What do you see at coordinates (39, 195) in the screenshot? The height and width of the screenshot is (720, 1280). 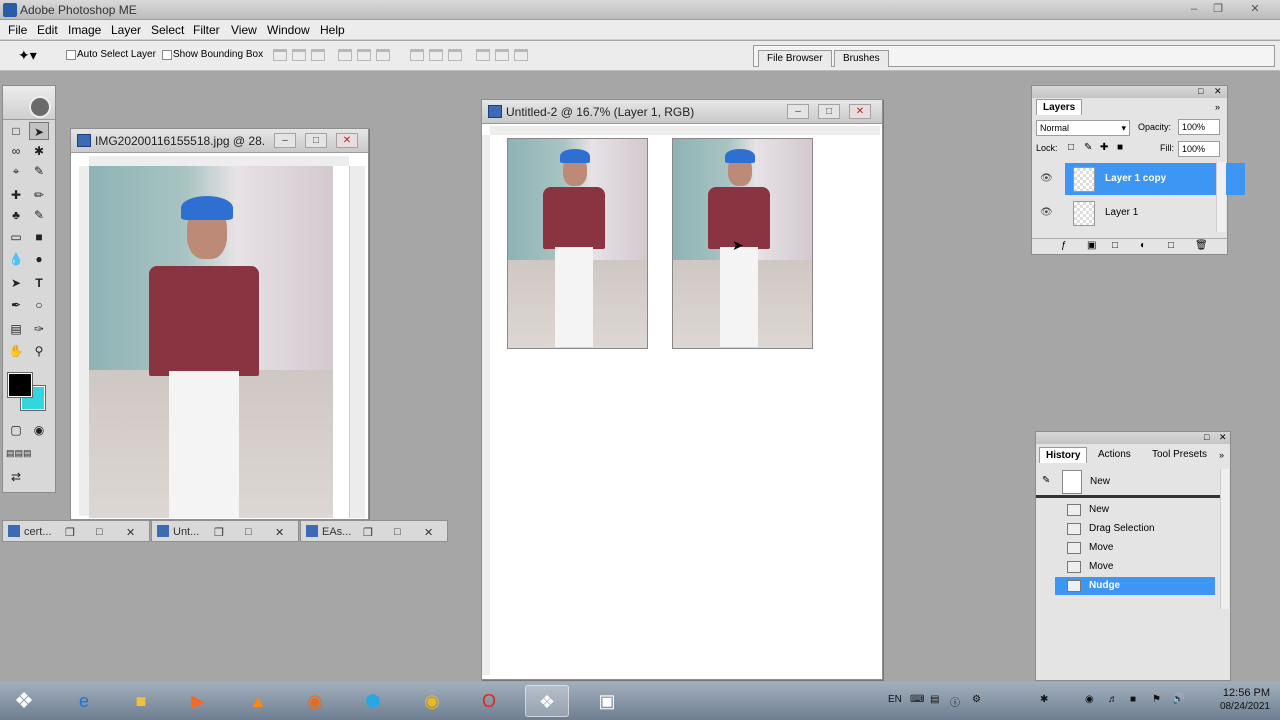 I see `brush-tool-icon: ✏` at bounding box center [39, 195].